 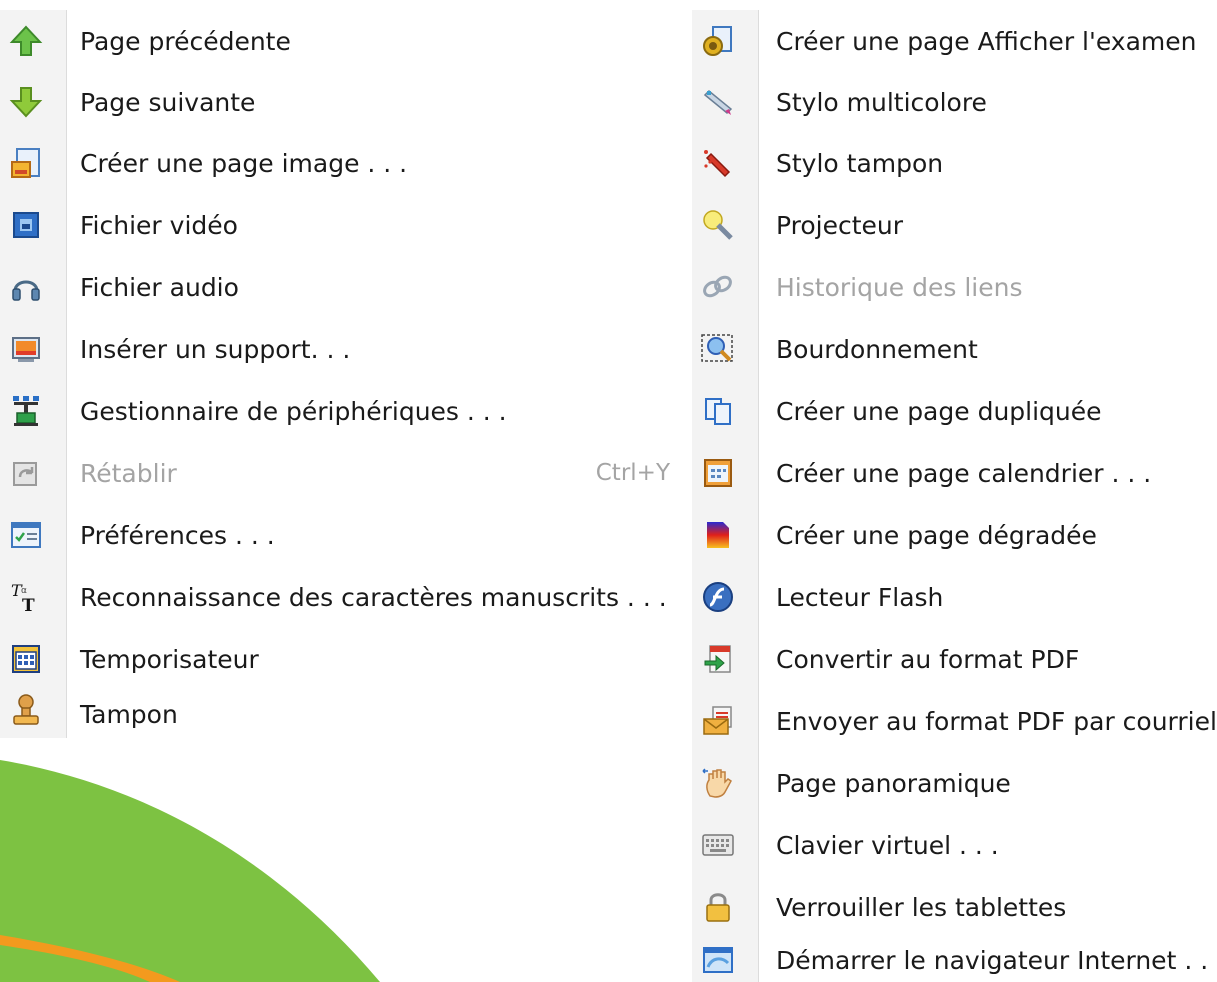 I want to click on menu-item-zoom: Bourdonnement, so click(x=954, y=349).